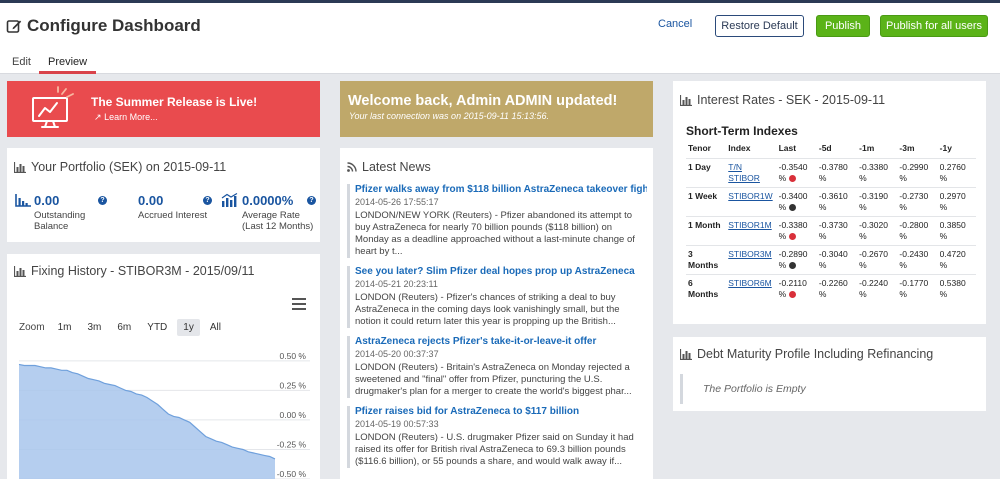 This screenshot has width=1000, height=479. What do you see at coordinates (47, 200) in the screenshot?
I see `outstanding-balance-value: 0.00` at bounding box center [47, 200].